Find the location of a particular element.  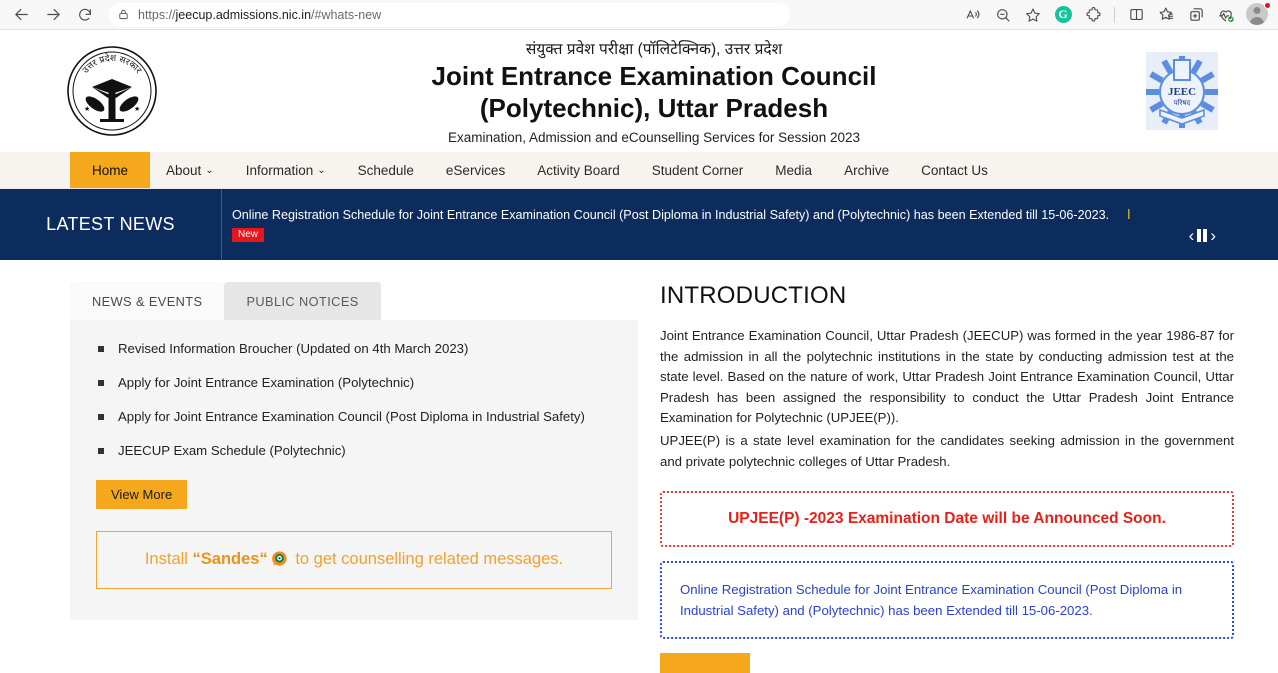

ticker-tail-glyph: ا is located at coordinates (1129, 214).